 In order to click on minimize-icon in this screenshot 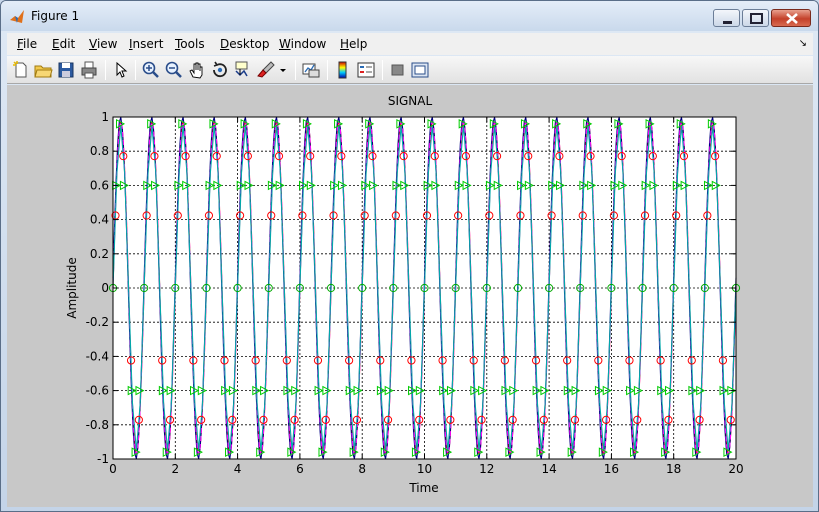, I will do `click(727, 22)`.